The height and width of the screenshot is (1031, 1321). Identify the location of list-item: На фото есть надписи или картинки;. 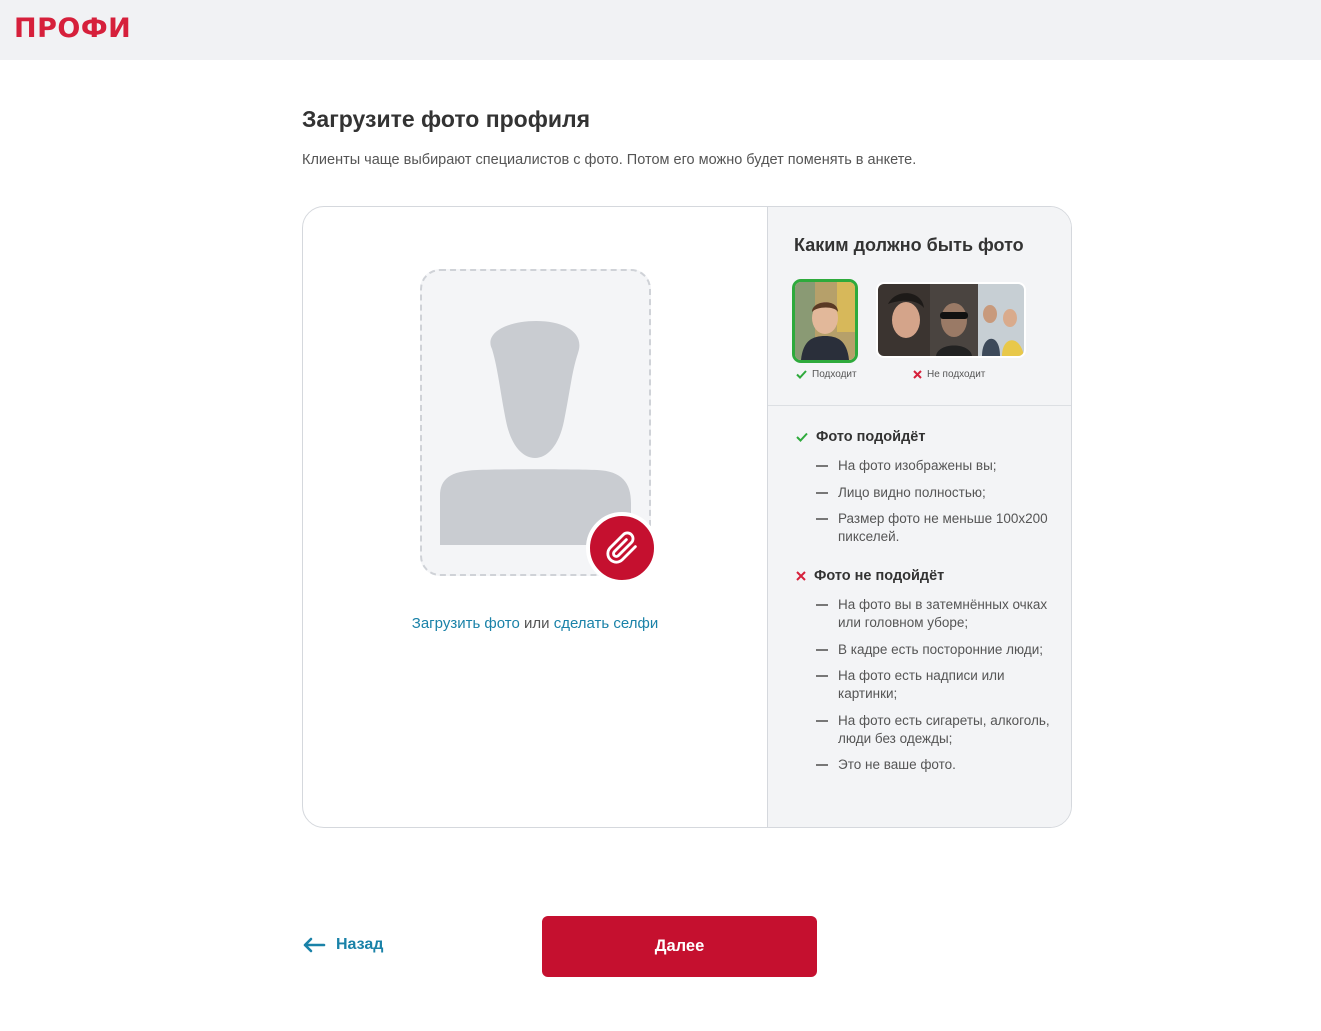
(933, 685).